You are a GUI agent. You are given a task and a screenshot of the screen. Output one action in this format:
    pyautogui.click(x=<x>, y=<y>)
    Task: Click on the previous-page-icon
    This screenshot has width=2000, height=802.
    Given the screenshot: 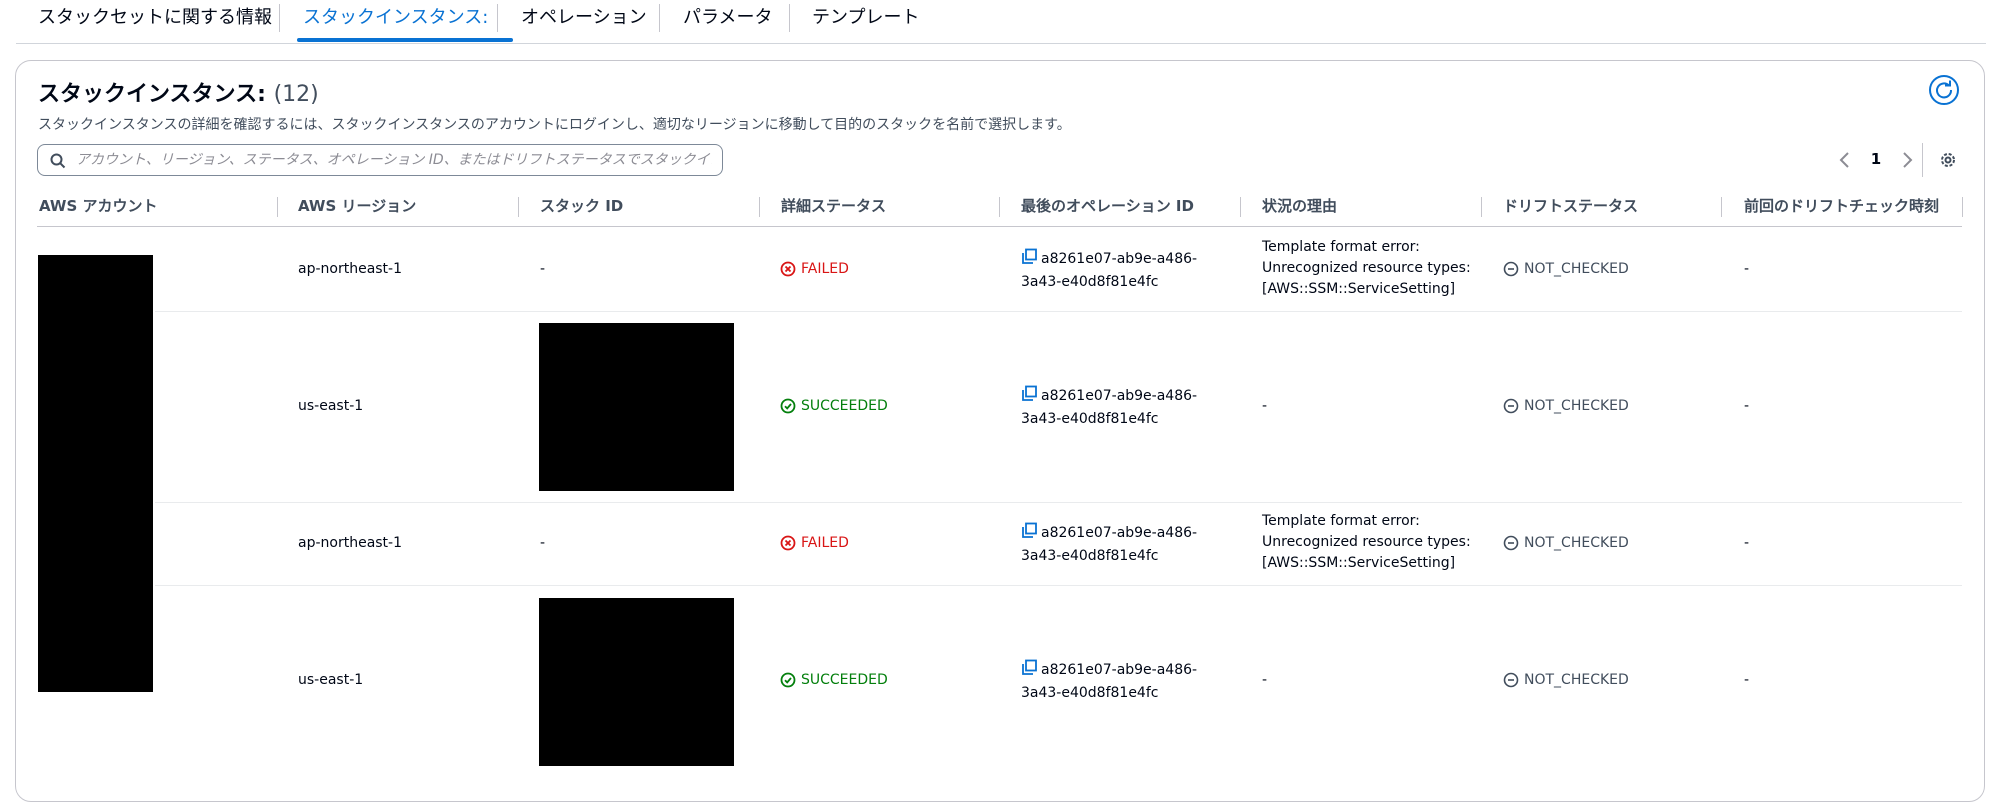 What is the action you would take?
    pyautogui.click(x=1845, y=160)
    